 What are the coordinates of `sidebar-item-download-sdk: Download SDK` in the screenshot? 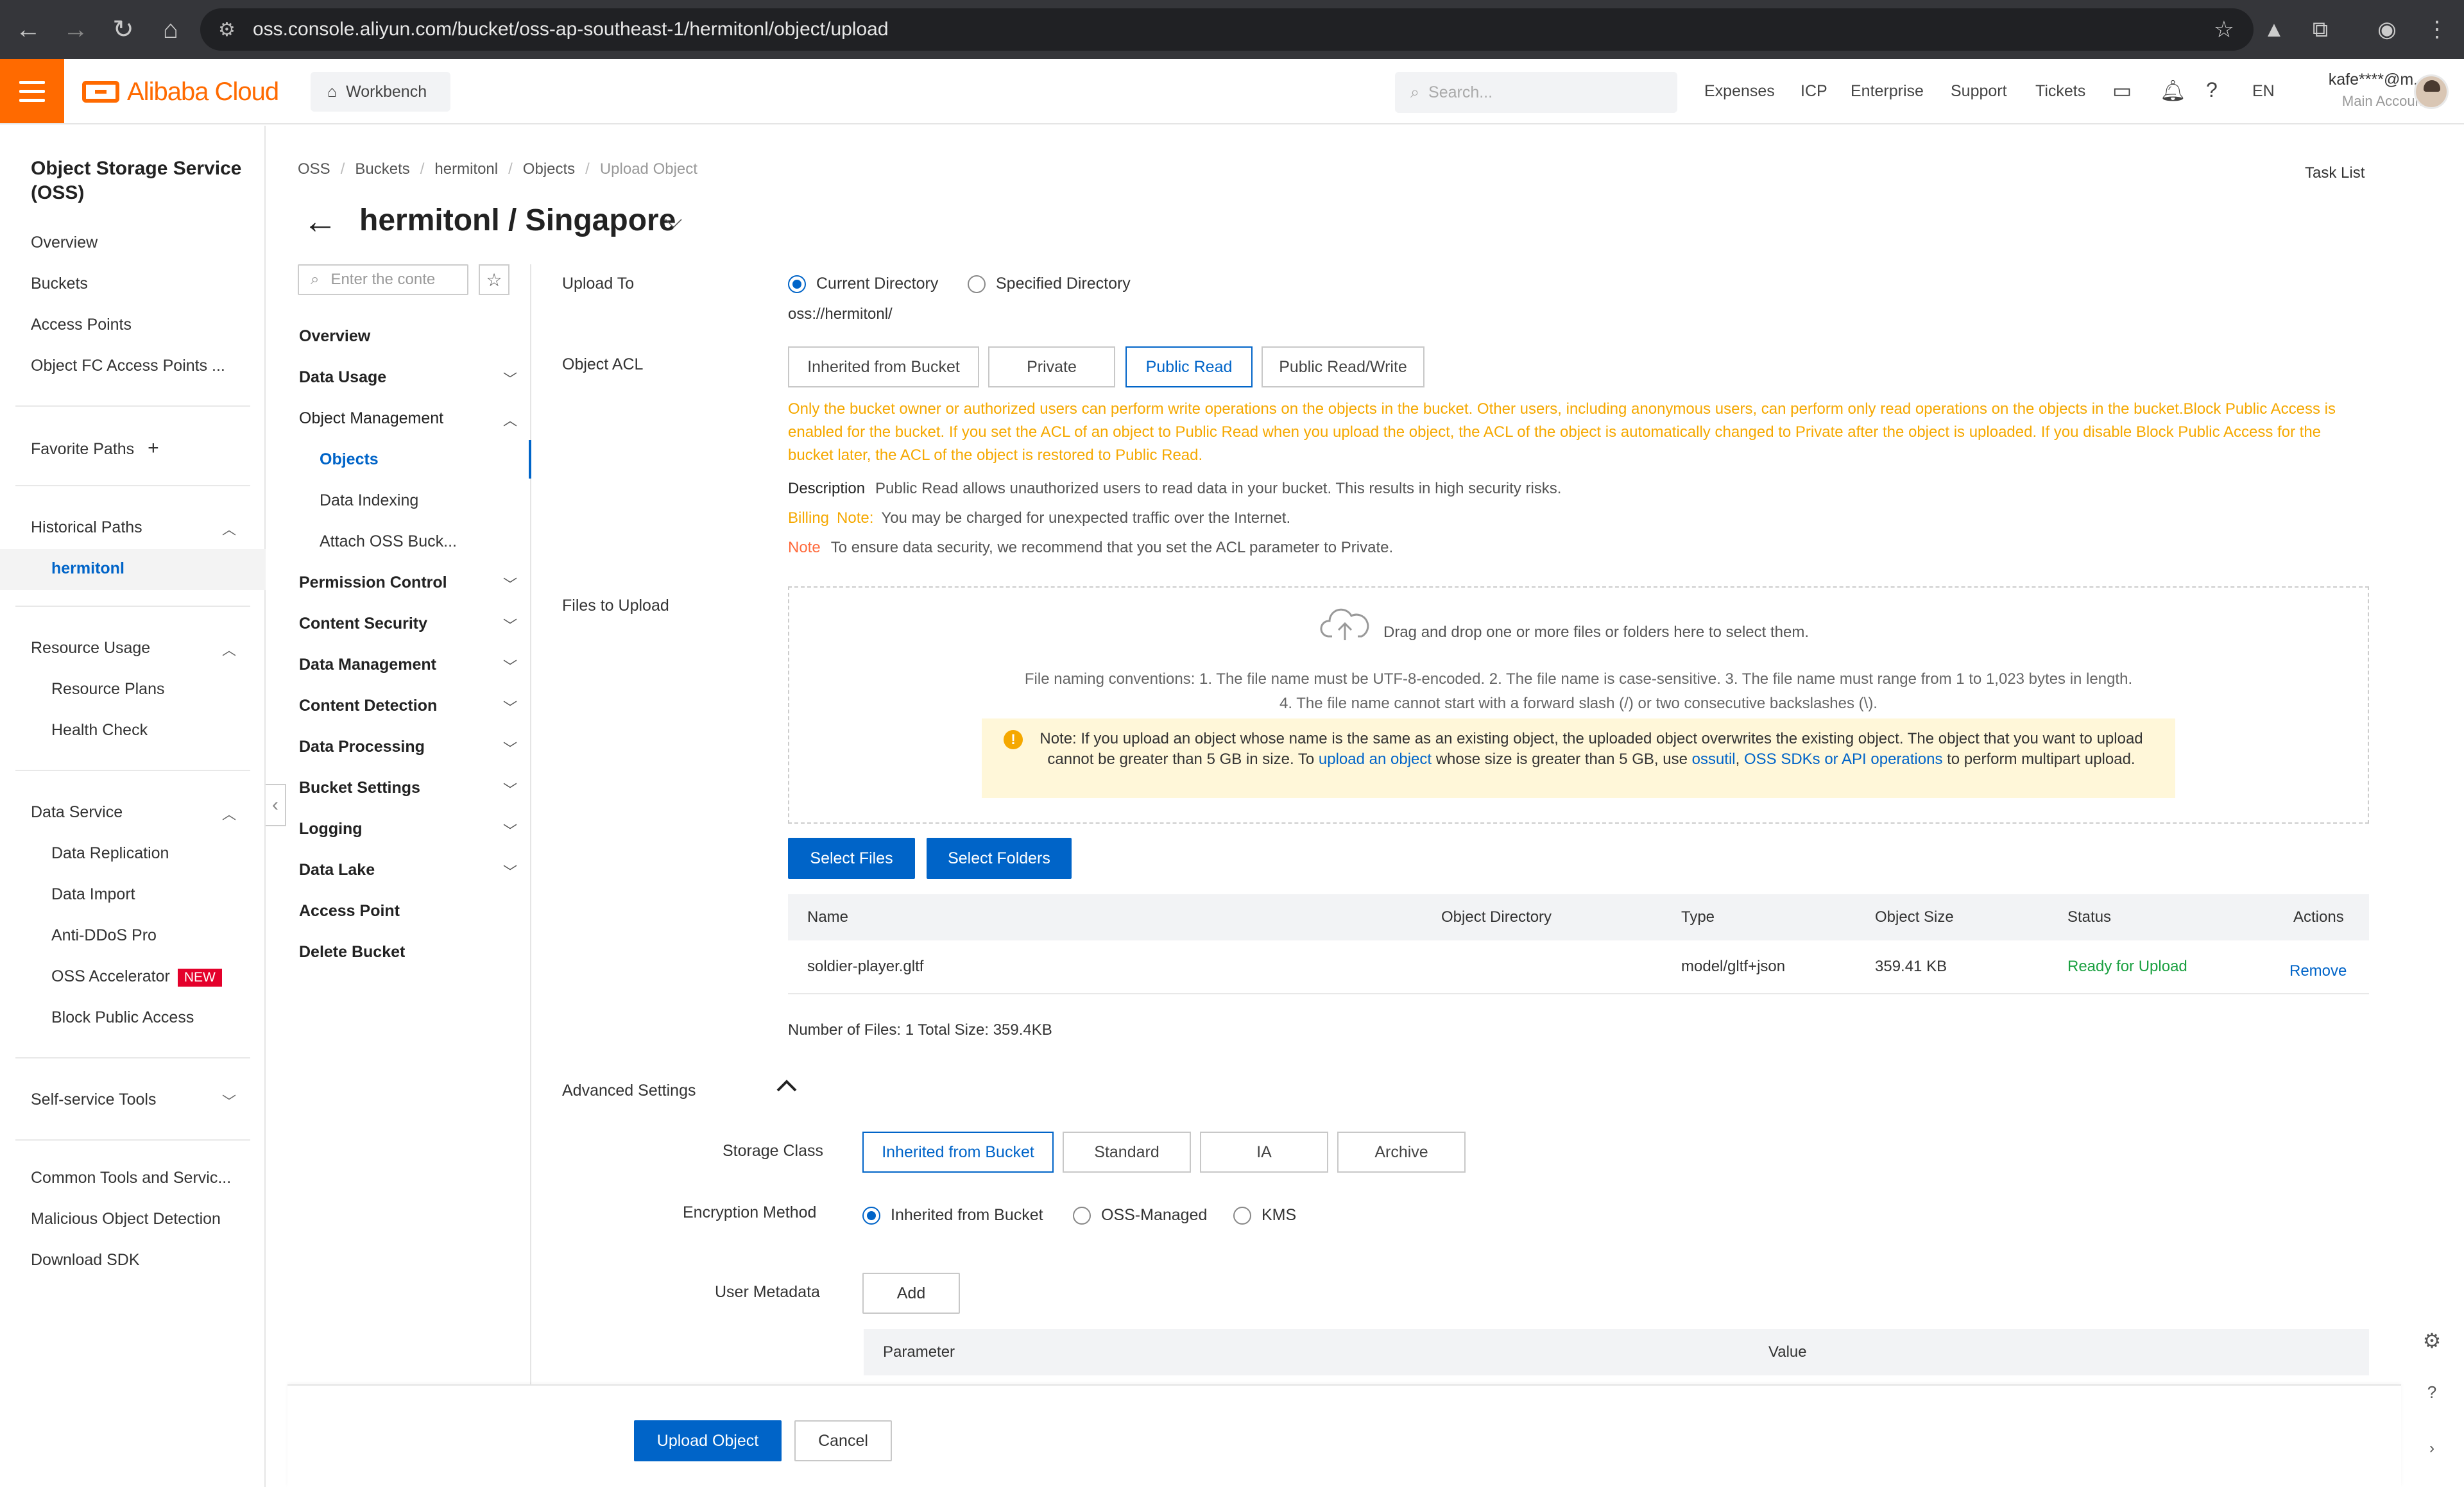 It's located at (86, 1261).